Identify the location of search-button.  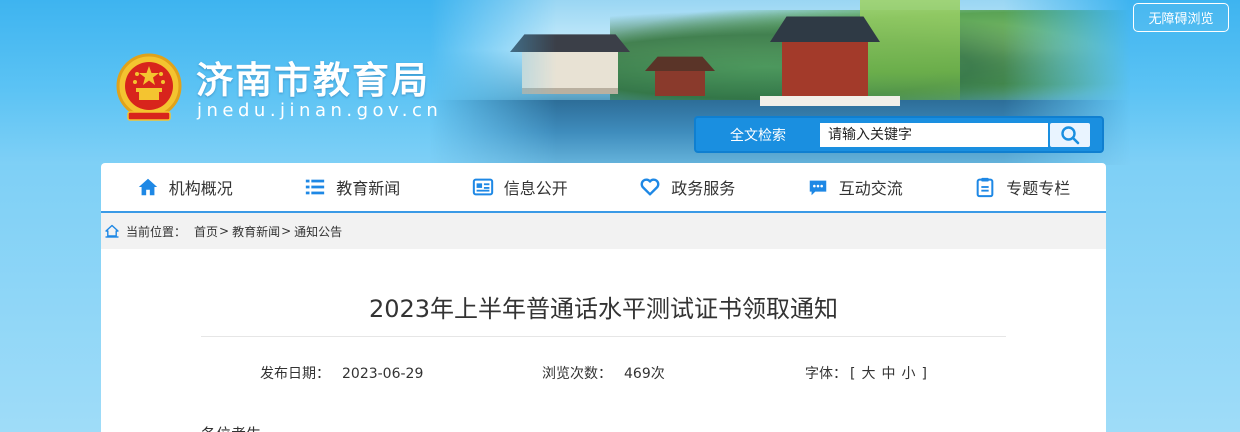
(1070, 135).